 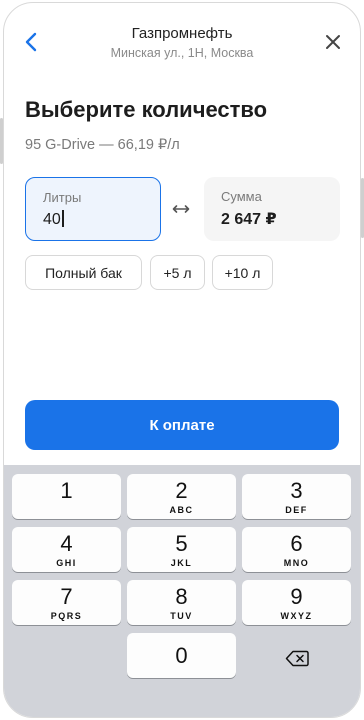 I want to click on key-7: 7 PQRS, so click(x=66, y=602).